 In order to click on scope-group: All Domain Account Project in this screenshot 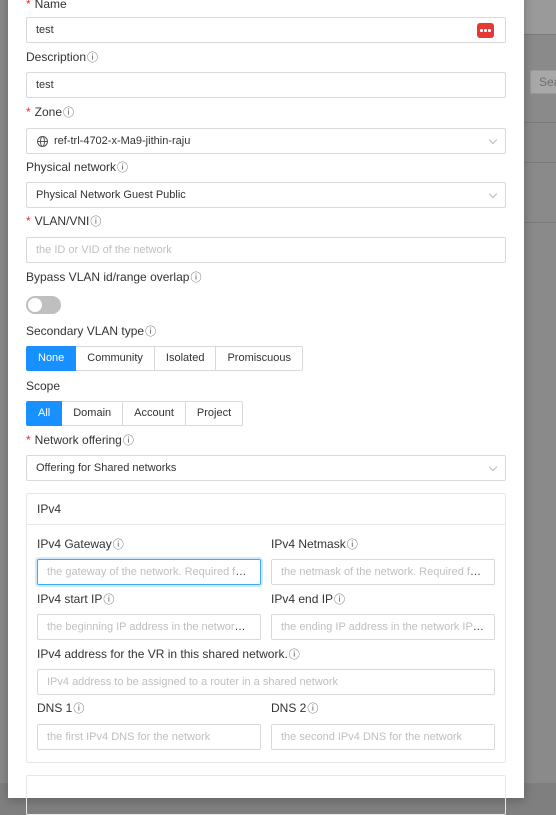, I will do `click(135, 413)`.